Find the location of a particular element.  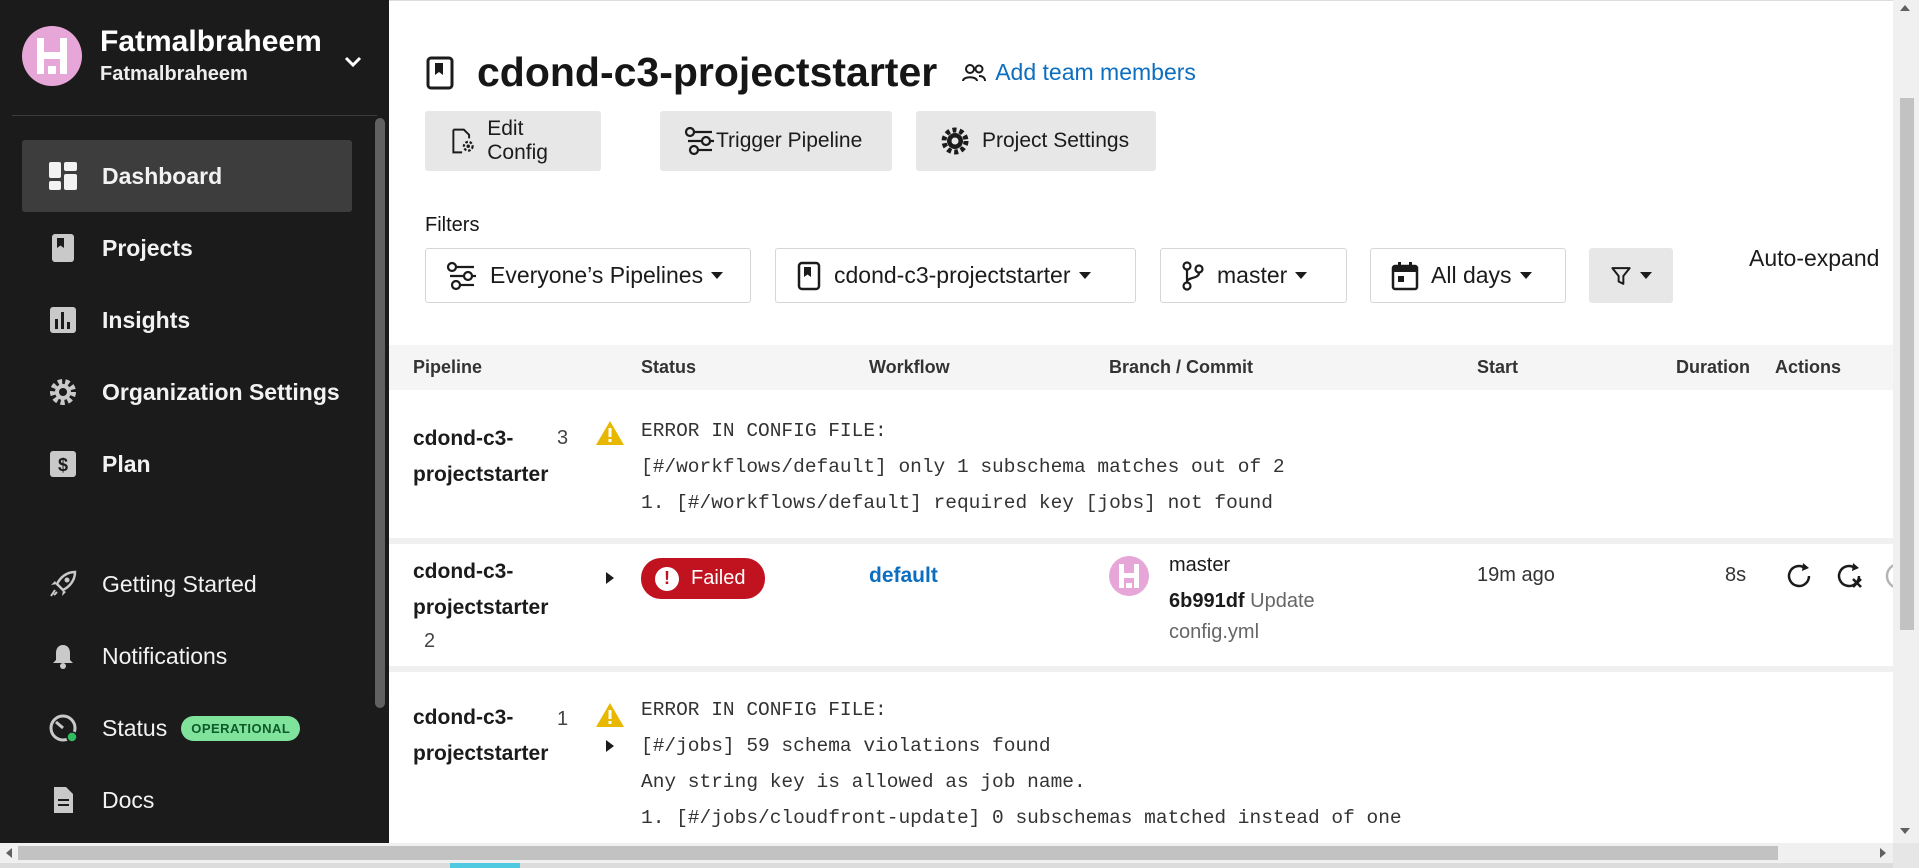

start-time: 19m ago is located at coordinates (1516, 575).